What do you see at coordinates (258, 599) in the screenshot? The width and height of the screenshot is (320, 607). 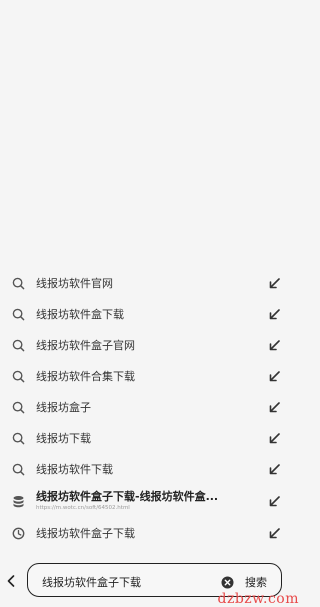 I see `watermark-text: dzbzw.com` at bounding box center [258, 599].